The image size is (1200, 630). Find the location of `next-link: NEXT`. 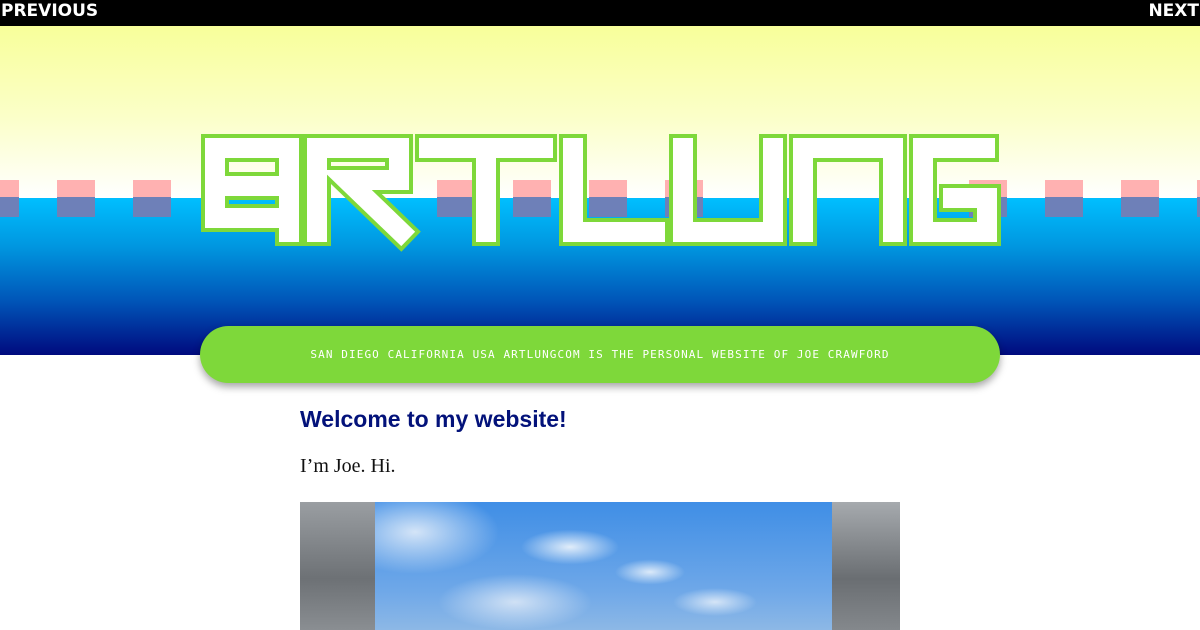

next-link: NEXT is located at coordinates (1173, 11).